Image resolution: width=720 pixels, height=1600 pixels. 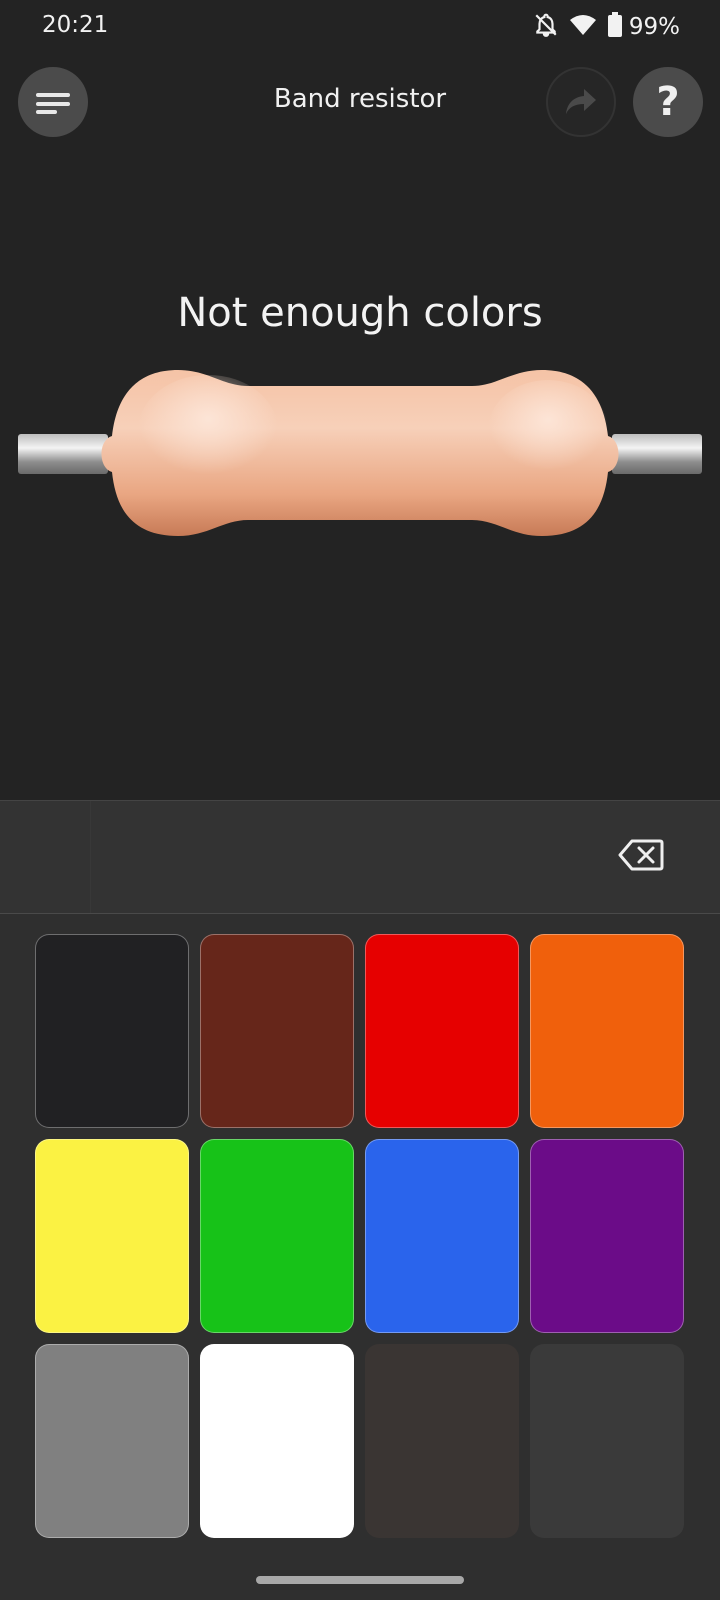 I want to click on share-icon, so click(x=581, y=101).